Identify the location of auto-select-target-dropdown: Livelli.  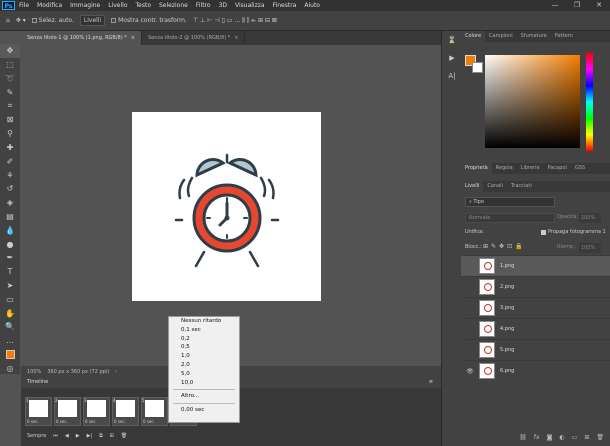
(92, 20).